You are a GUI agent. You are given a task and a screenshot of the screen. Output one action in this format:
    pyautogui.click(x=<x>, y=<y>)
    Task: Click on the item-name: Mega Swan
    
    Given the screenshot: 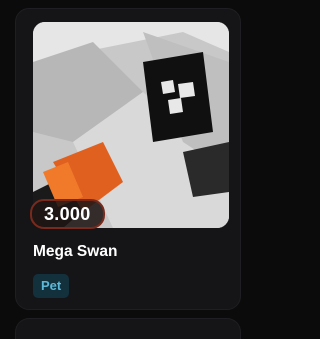 What is the action you would take?
    pyautogui.click(x=75, y=251)
    